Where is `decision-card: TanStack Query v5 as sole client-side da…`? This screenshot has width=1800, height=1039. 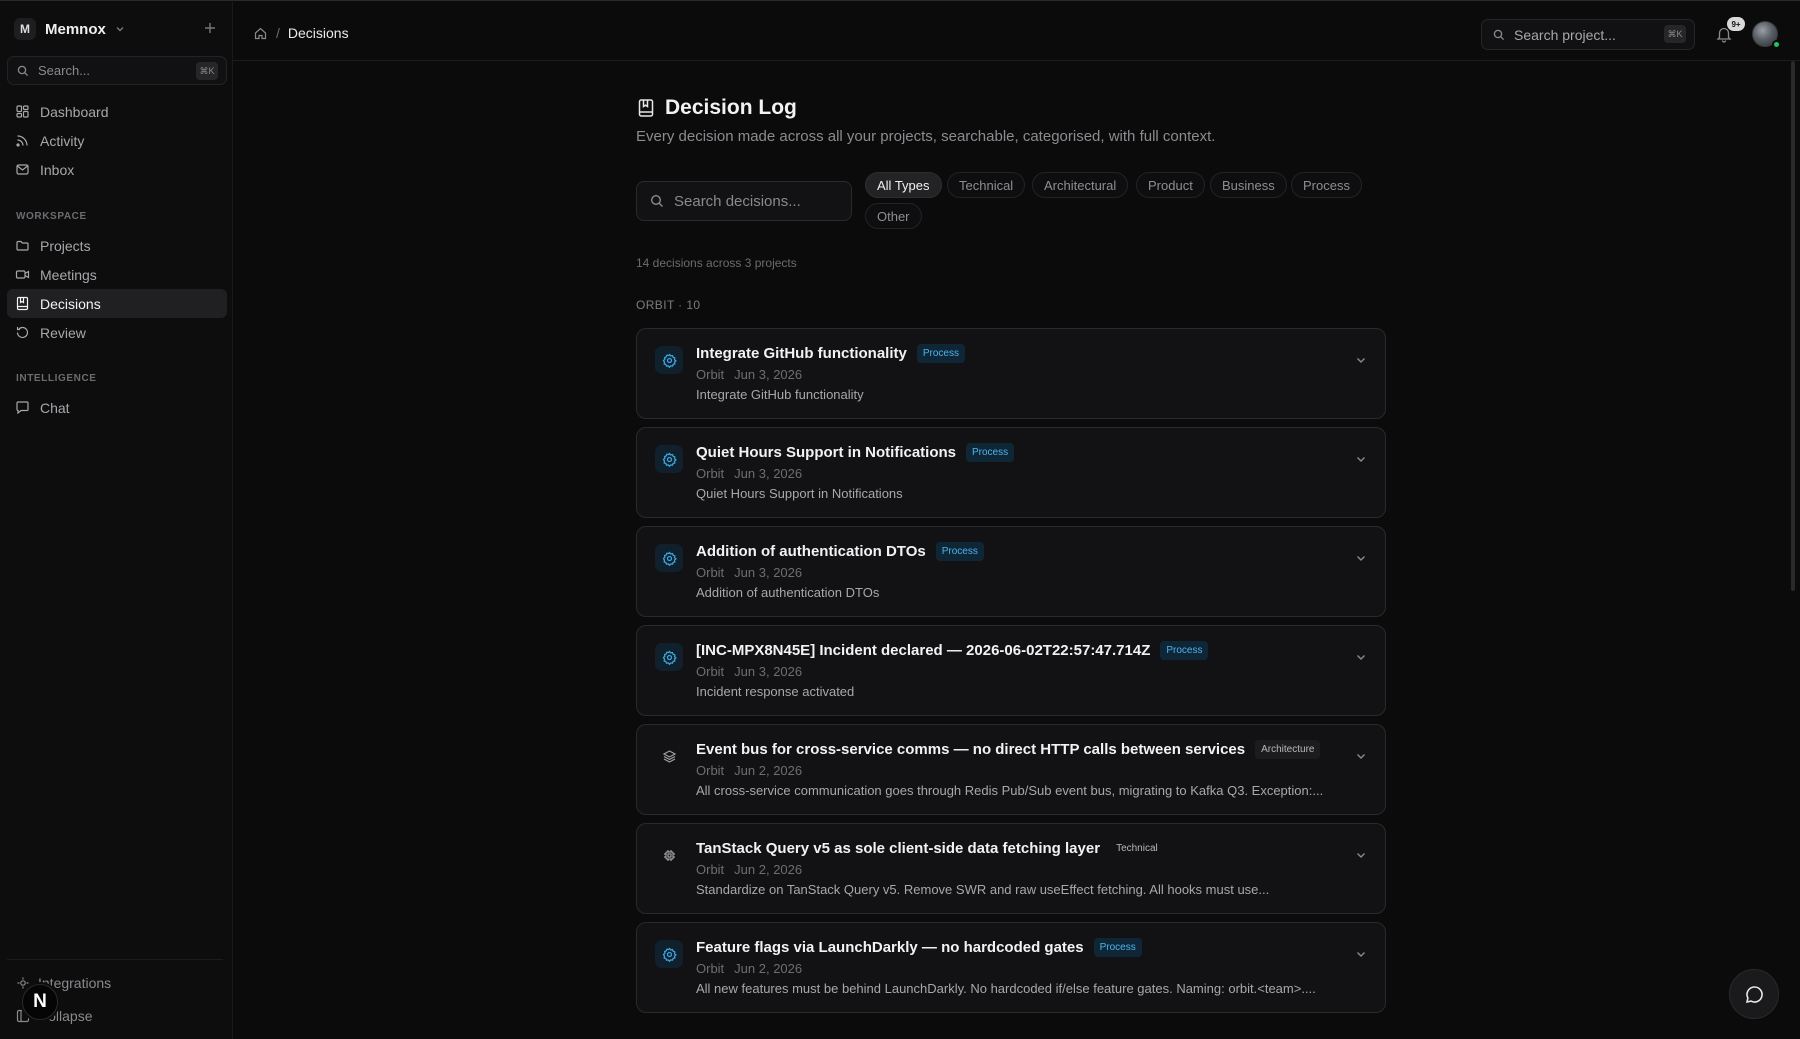
decision-card: TanStack Query v5 as sole client-side da… is located at coordinates (1011, 868).